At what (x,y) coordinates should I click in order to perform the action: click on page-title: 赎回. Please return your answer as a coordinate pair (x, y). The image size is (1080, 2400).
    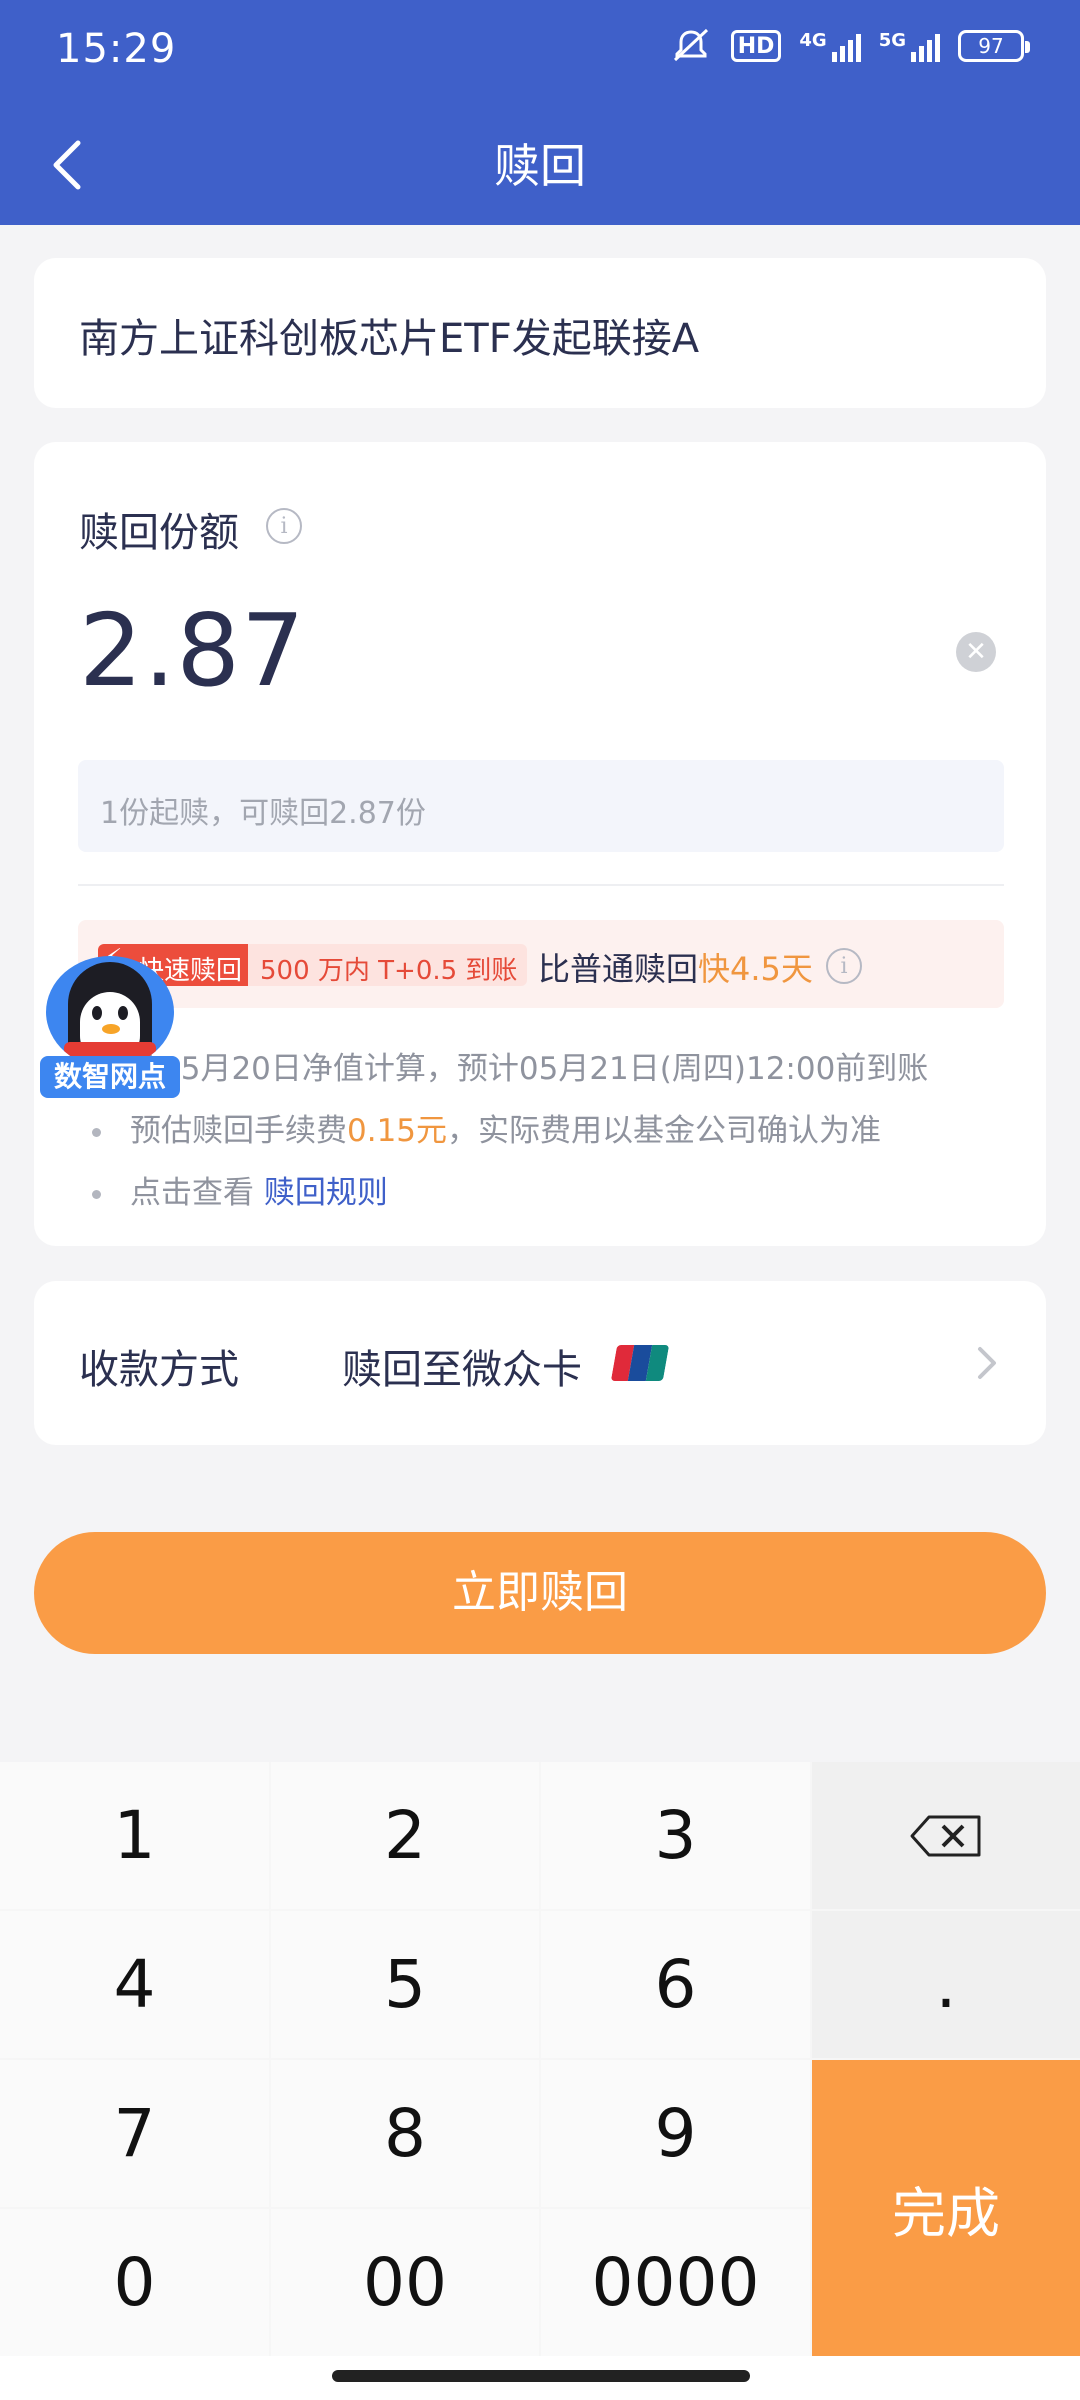
    Looking at the image, I should click on (540, 166).